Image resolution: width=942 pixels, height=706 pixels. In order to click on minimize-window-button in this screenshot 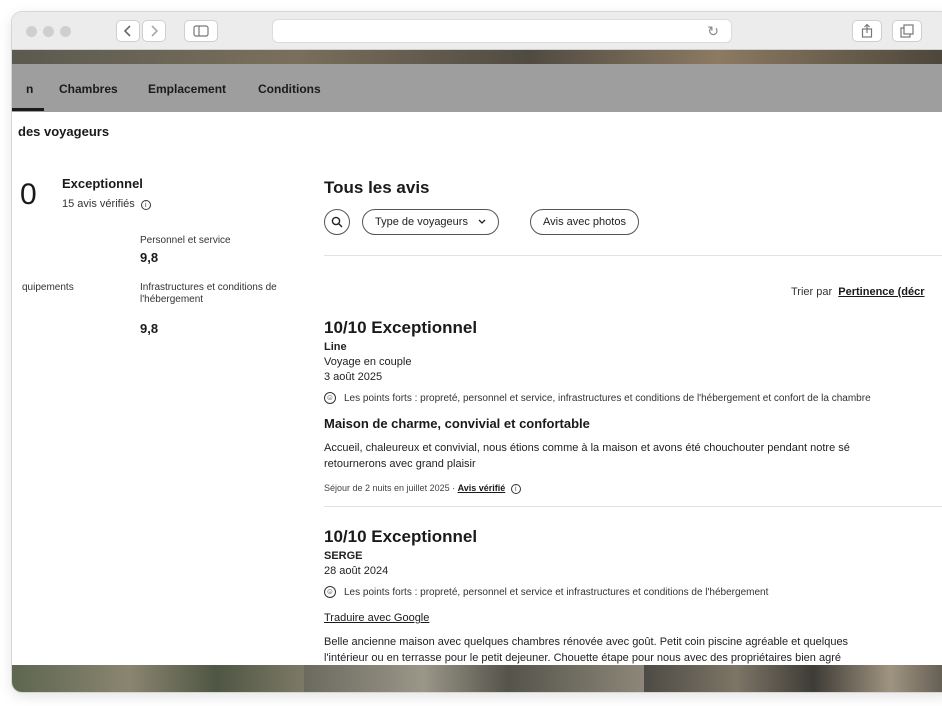, I will do `click(48, 31)`.